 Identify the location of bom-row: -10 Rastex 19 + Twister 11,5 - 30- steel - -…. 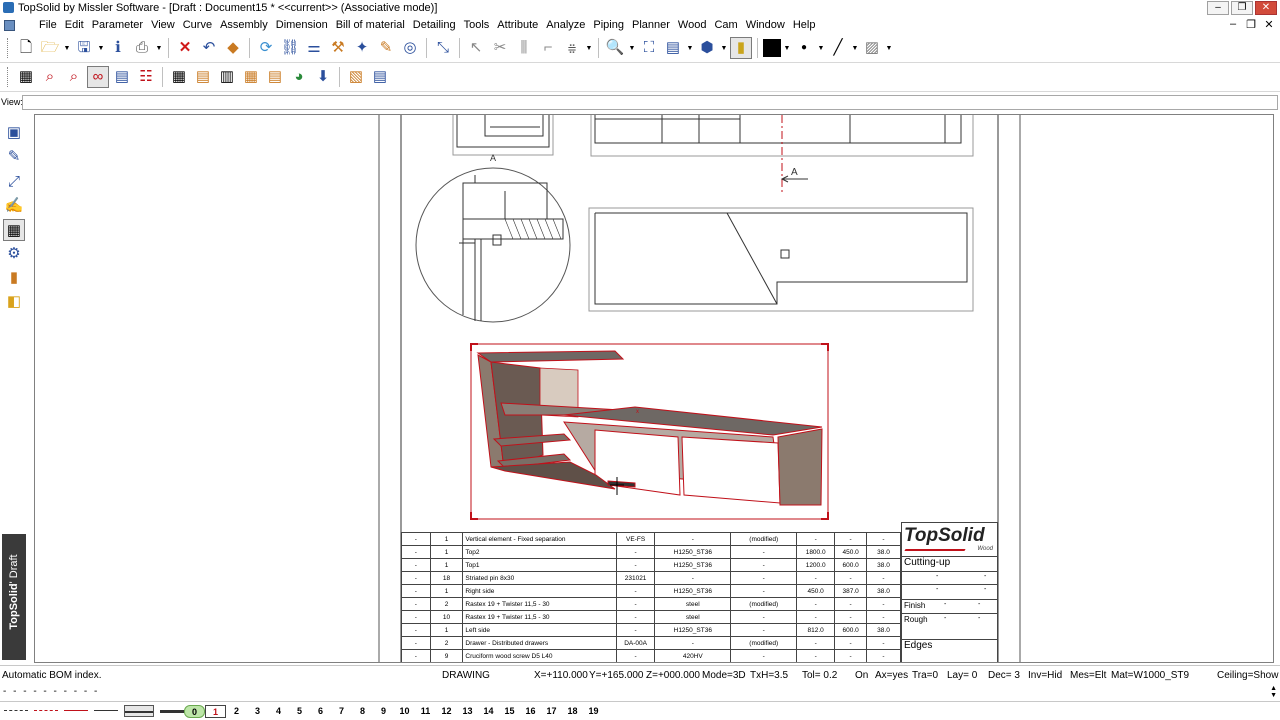
(651, 617).